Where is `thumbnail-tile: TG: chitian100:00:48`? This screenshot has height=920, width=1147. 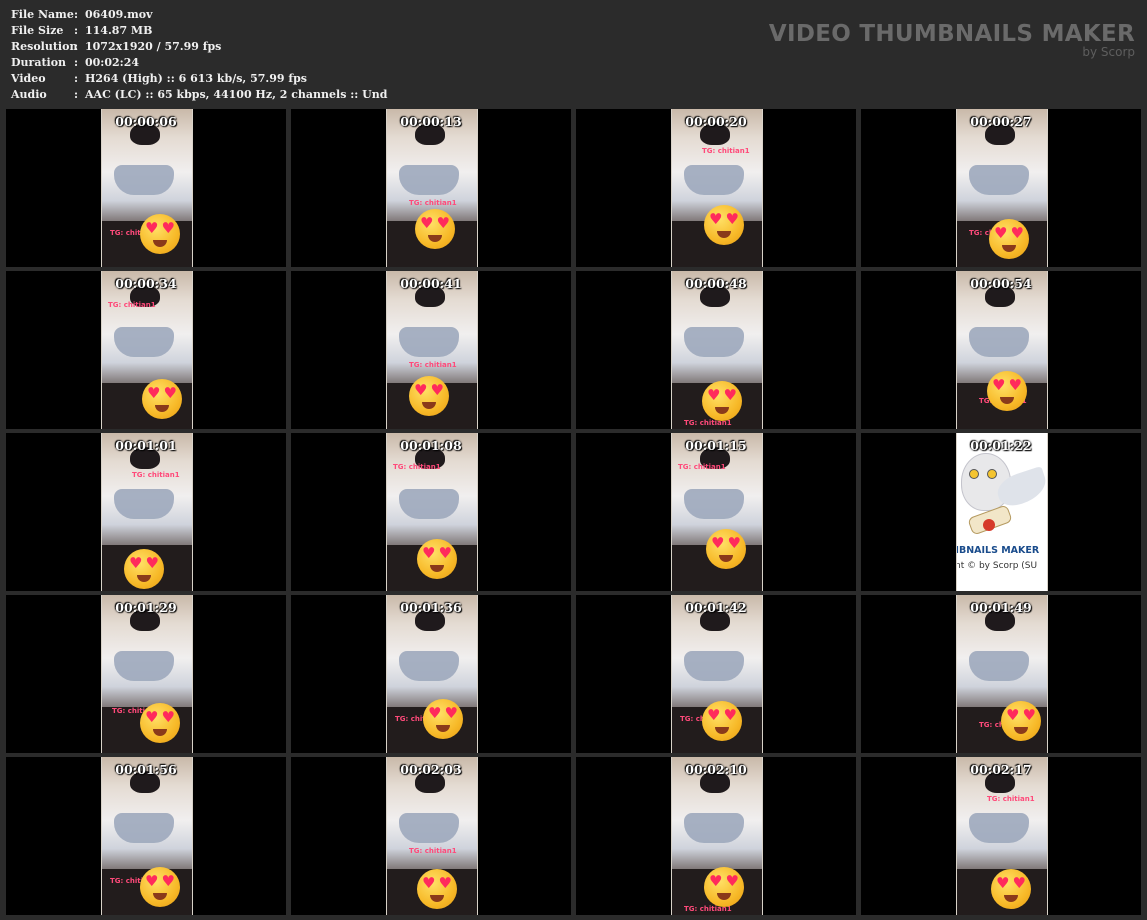
thumbnail-tile: TG: chitian100:00:48 is located at coordinates (716, 350).